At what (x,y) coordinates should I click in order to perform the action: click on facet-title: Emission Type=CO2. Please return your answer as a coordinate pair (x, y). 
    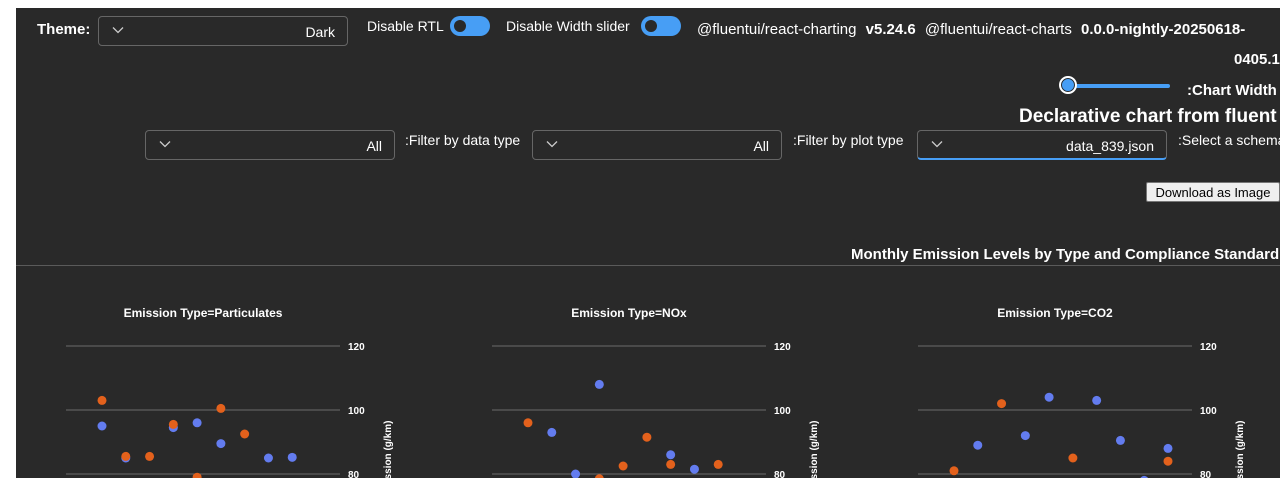
    Looking at the image, I should click on (1055, 313).